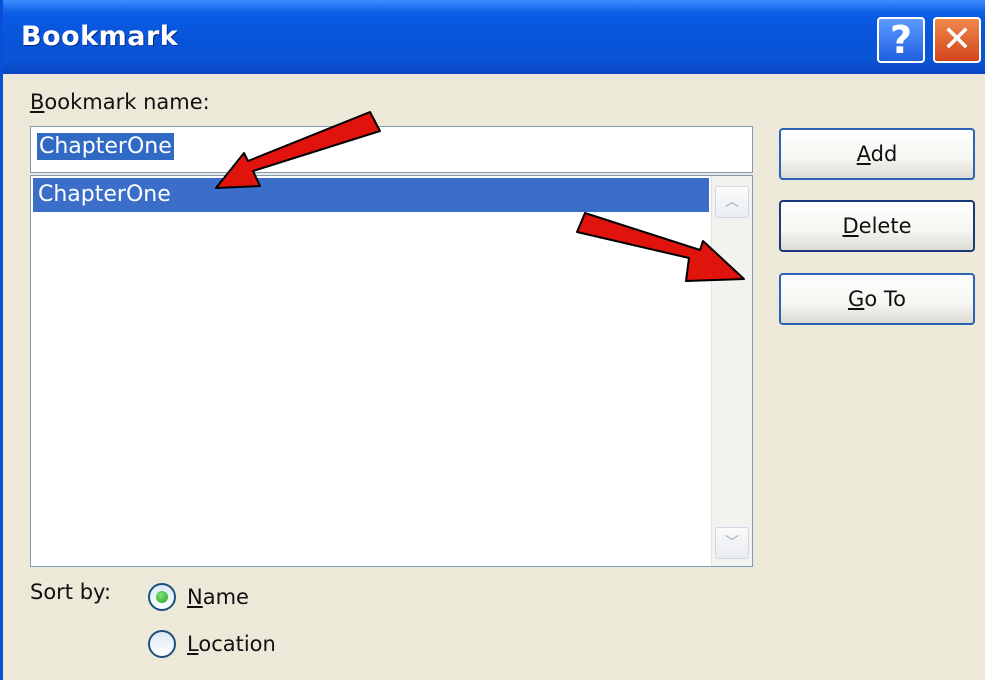 Image resolution: width=987 pixels, height=680 pixels. I want to click on annotation-arrows, so click(480, 196).